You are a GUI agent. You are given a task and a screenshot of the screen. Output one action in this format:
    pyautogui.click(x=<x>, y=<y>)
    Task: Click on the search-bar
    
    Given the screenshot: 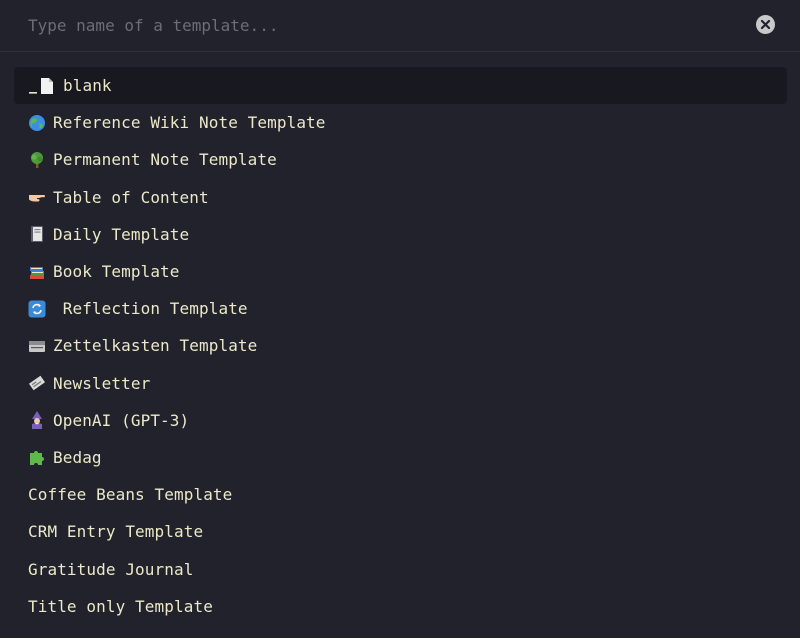 What is the action you would take?
    pyautogui.click(x=400, y=26)
    